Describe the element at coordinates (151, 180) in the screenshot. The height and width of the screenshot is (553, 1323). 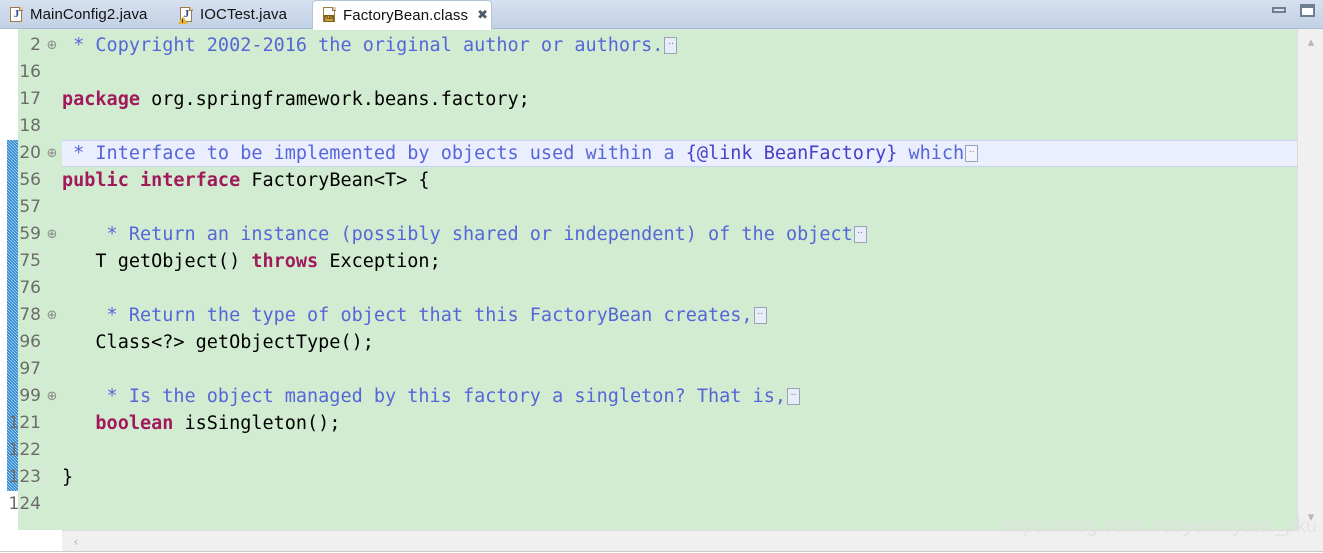
I see `keyword-token: public interface` at that location.